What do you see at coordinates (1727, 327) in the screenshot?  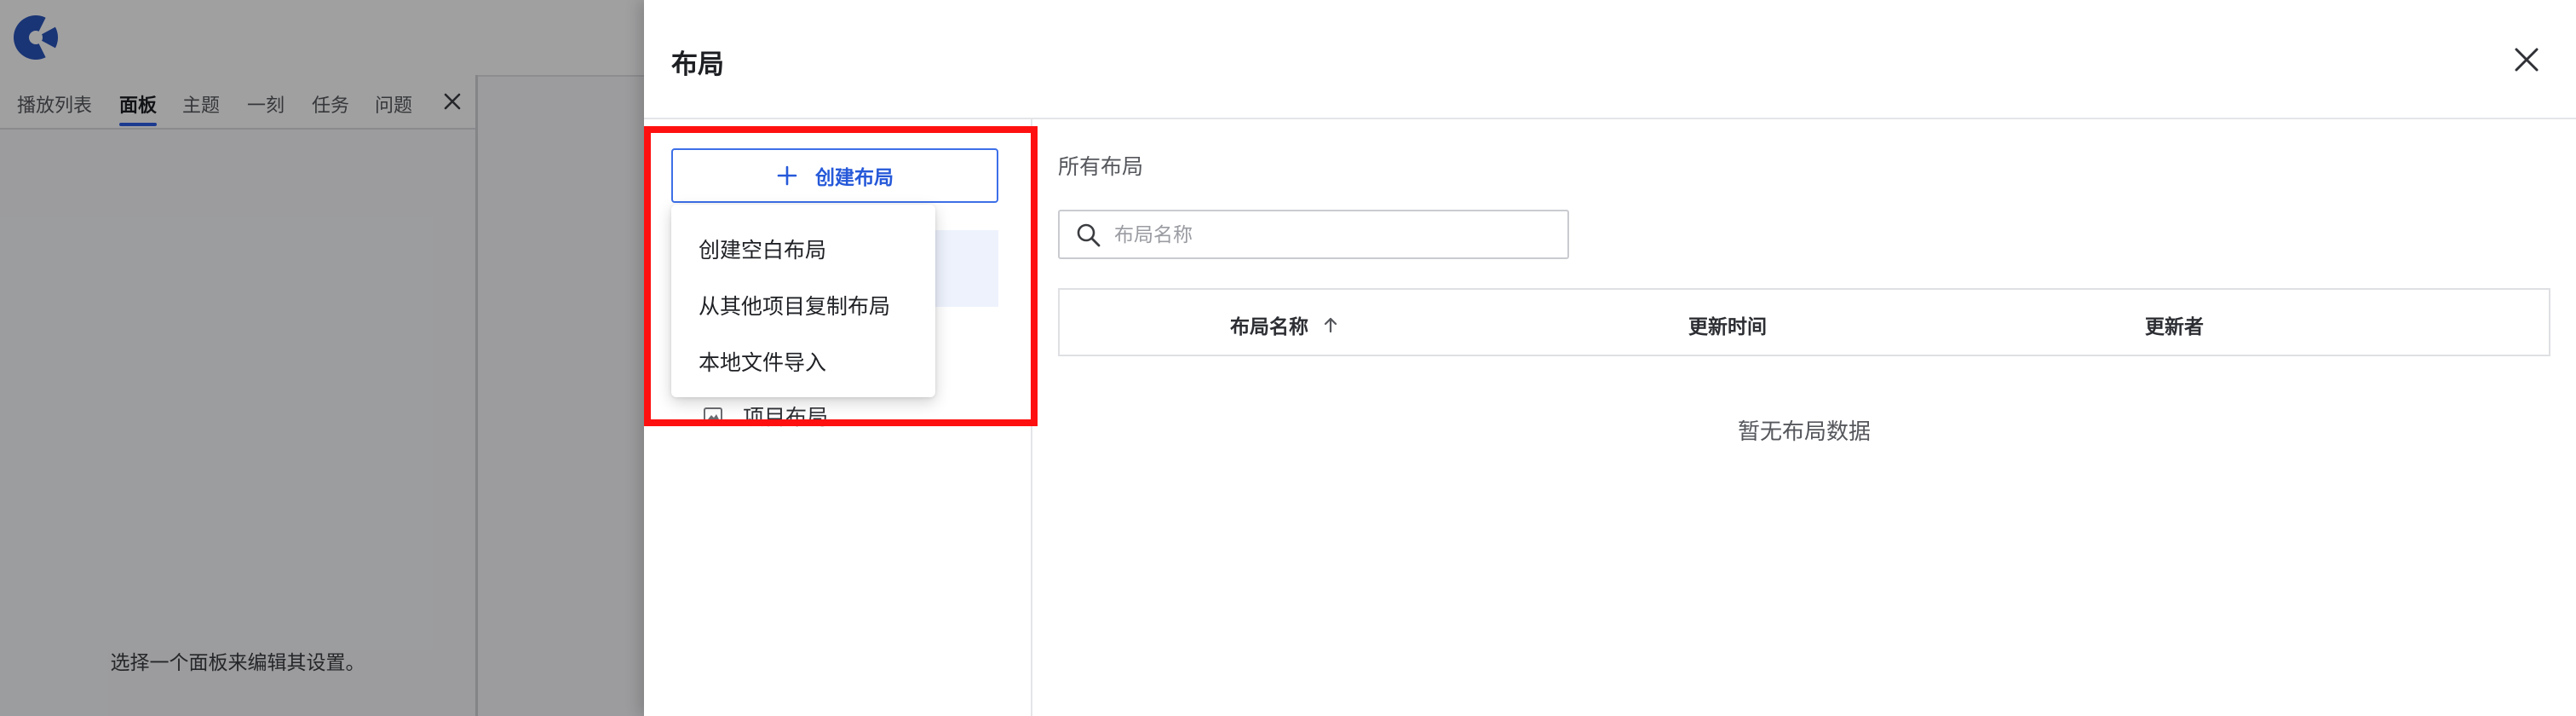 I see `column-header-label: 更新时间` at bounding box center [1727, 327].